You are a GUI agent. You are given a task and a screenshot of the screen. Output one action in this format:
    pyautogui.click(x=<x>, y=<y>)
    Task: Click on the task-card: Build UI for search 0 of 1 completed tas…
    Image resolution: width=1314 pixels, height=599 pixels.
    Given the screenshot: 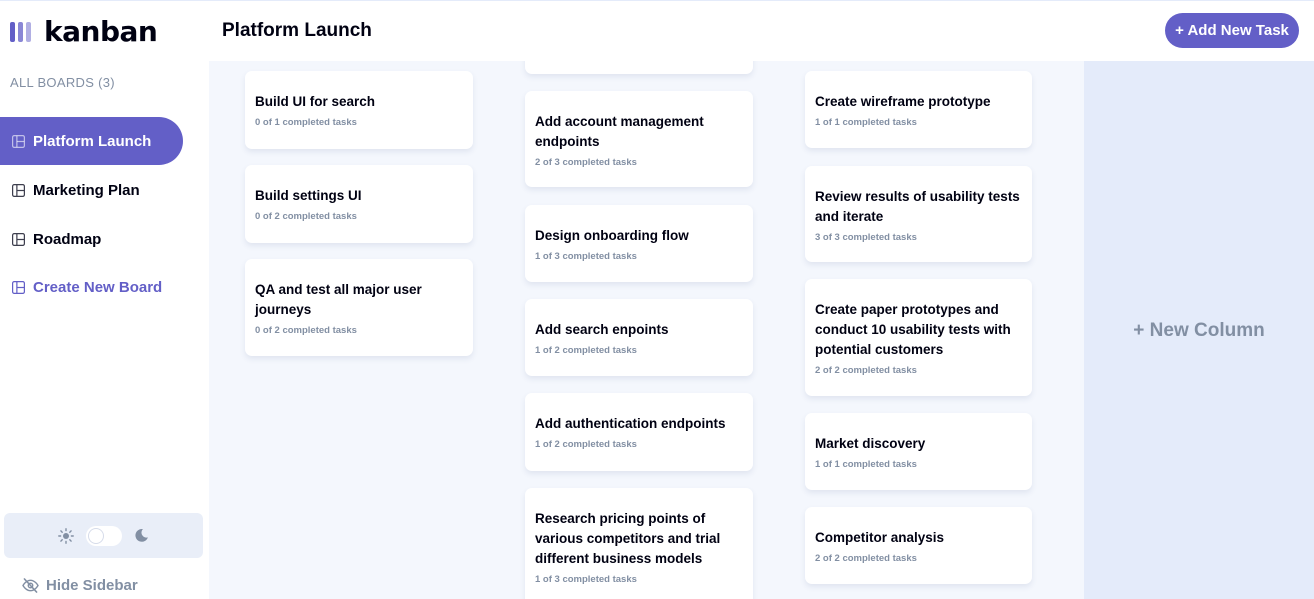 What is the action you would take?
    pyautogui.click(x=359, y=110)
    